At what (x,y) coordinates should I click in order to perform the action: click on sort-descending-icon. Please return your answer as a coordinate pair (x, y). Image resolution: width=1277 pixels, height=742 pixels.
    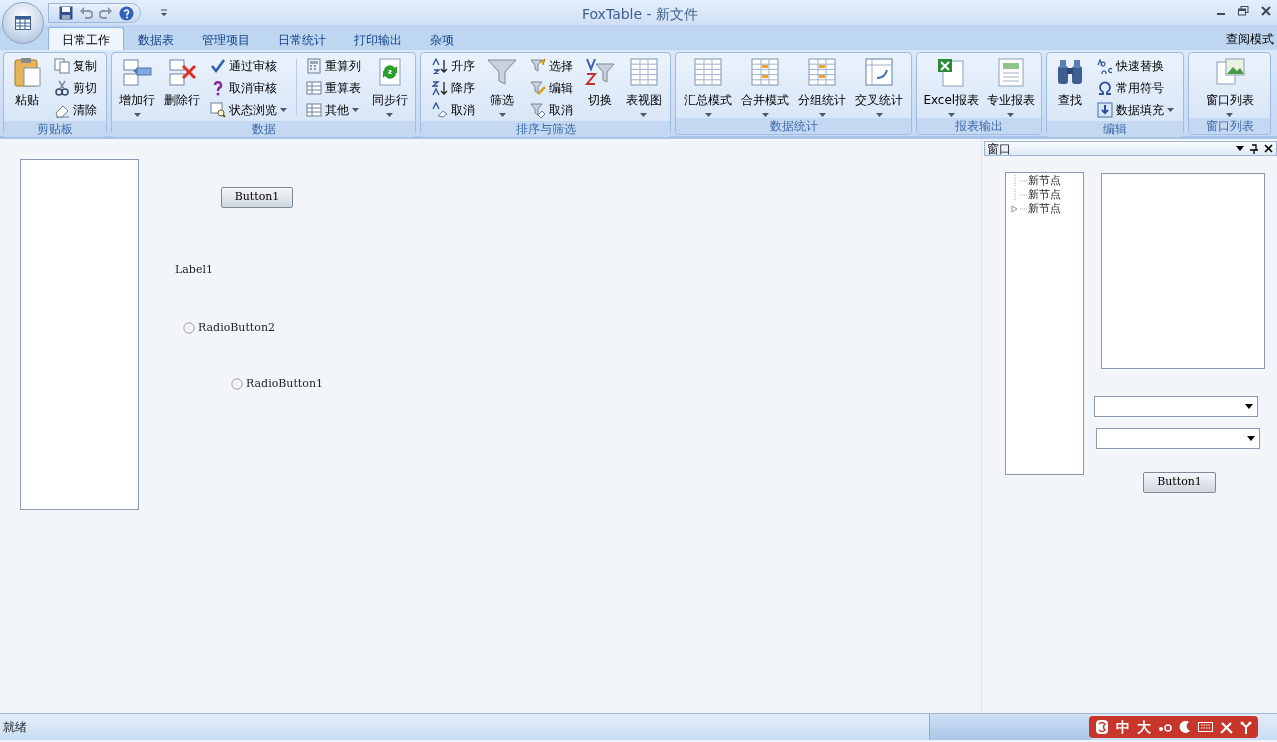
    Looking at the image, I should click on (439, 88).